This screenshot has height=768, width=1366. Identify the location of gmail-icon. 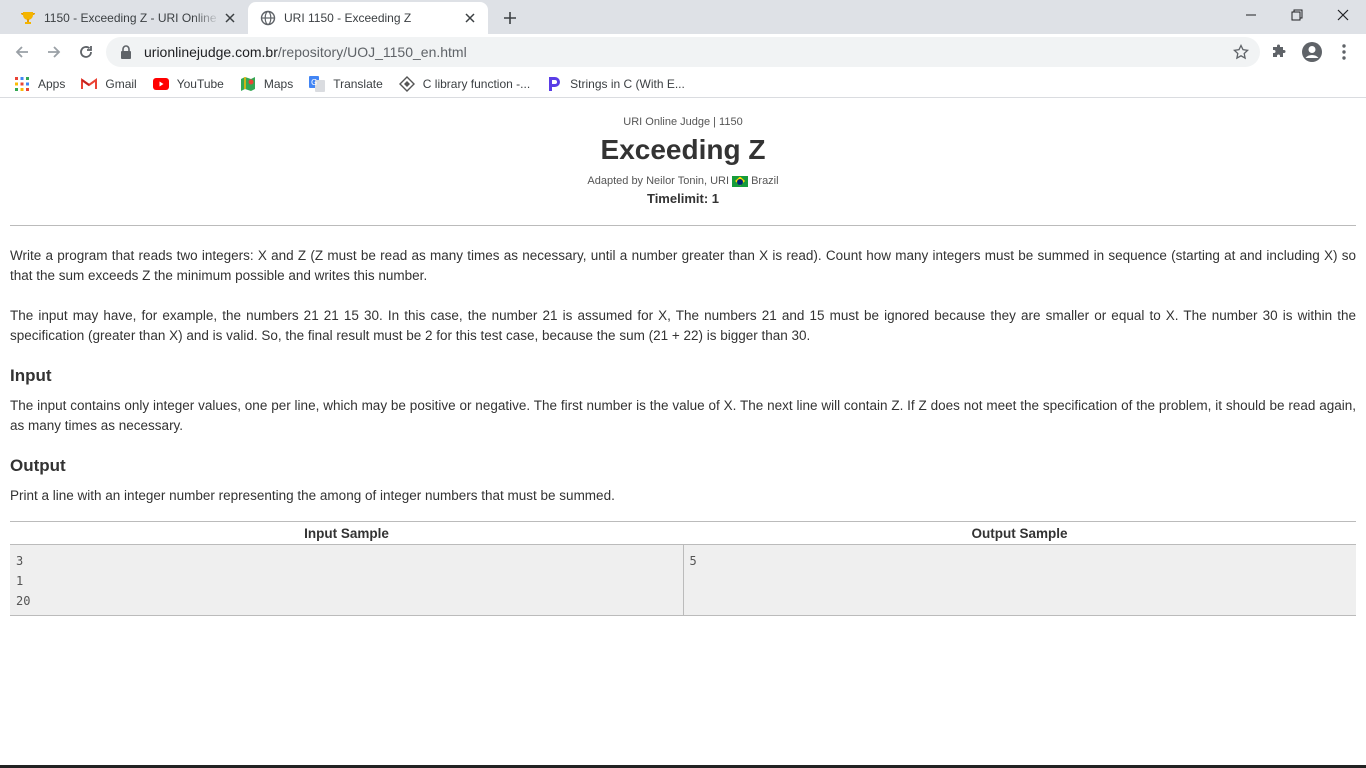
(89, 84).